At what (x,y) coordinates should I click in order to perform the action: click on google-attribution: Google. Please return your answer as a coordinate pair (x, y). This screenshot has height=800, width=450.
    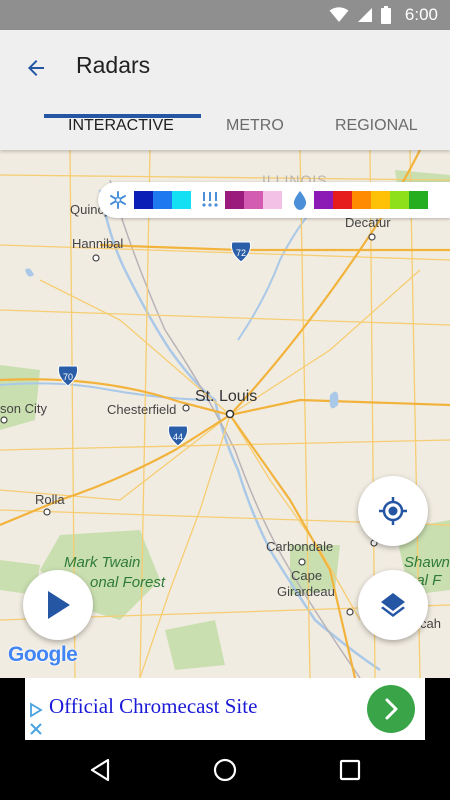
    Looking at the image, I should click on (43, 655).